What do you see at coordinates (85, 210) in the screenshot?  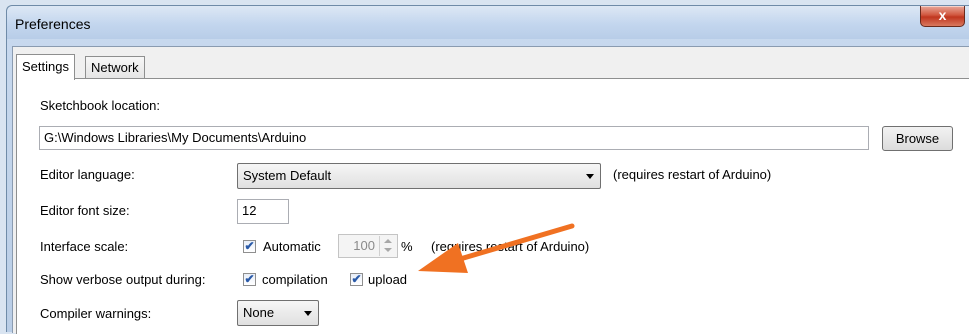 I see `editor-font-size-label: Editor font size:` at bounding box center [85, 210].